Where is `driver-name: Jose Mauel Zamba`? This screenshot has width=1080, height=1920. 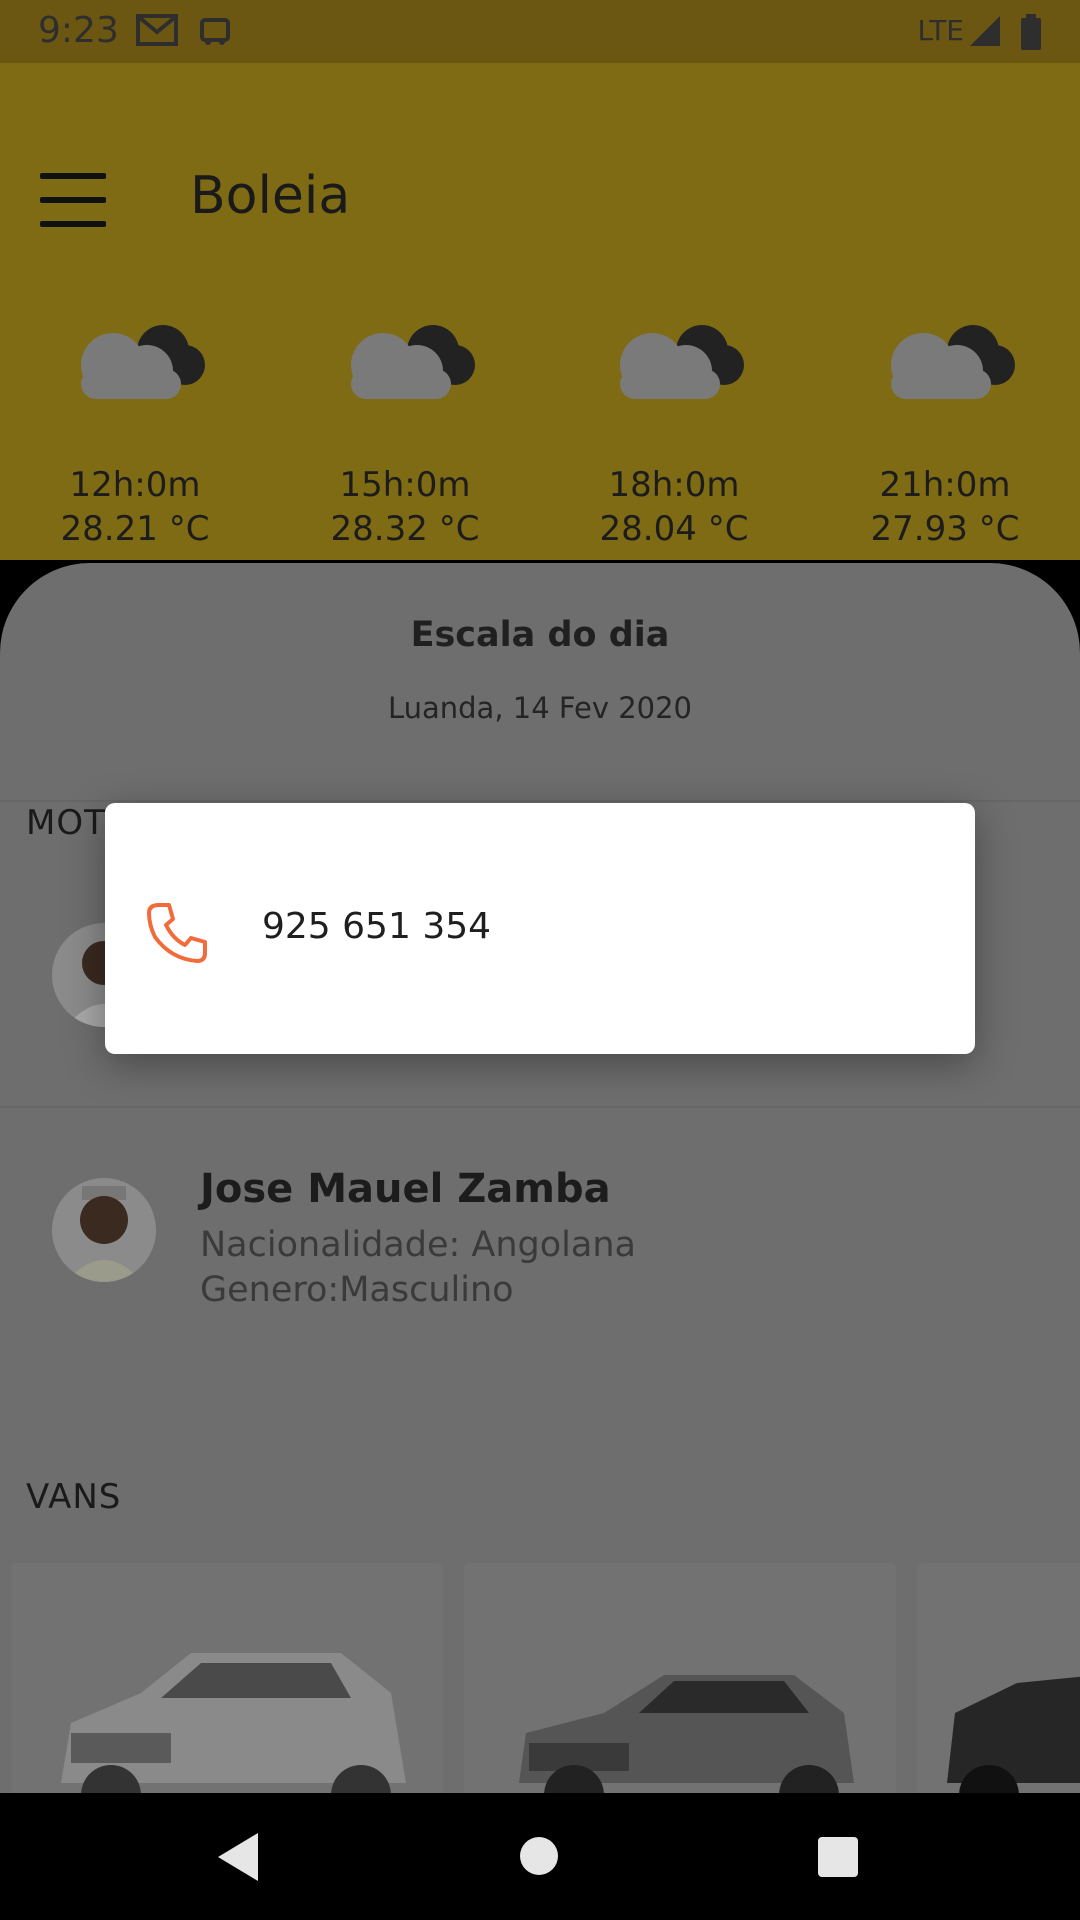 driver-name: Jose Mauel Zamba is located at coordinates (405, 1189).